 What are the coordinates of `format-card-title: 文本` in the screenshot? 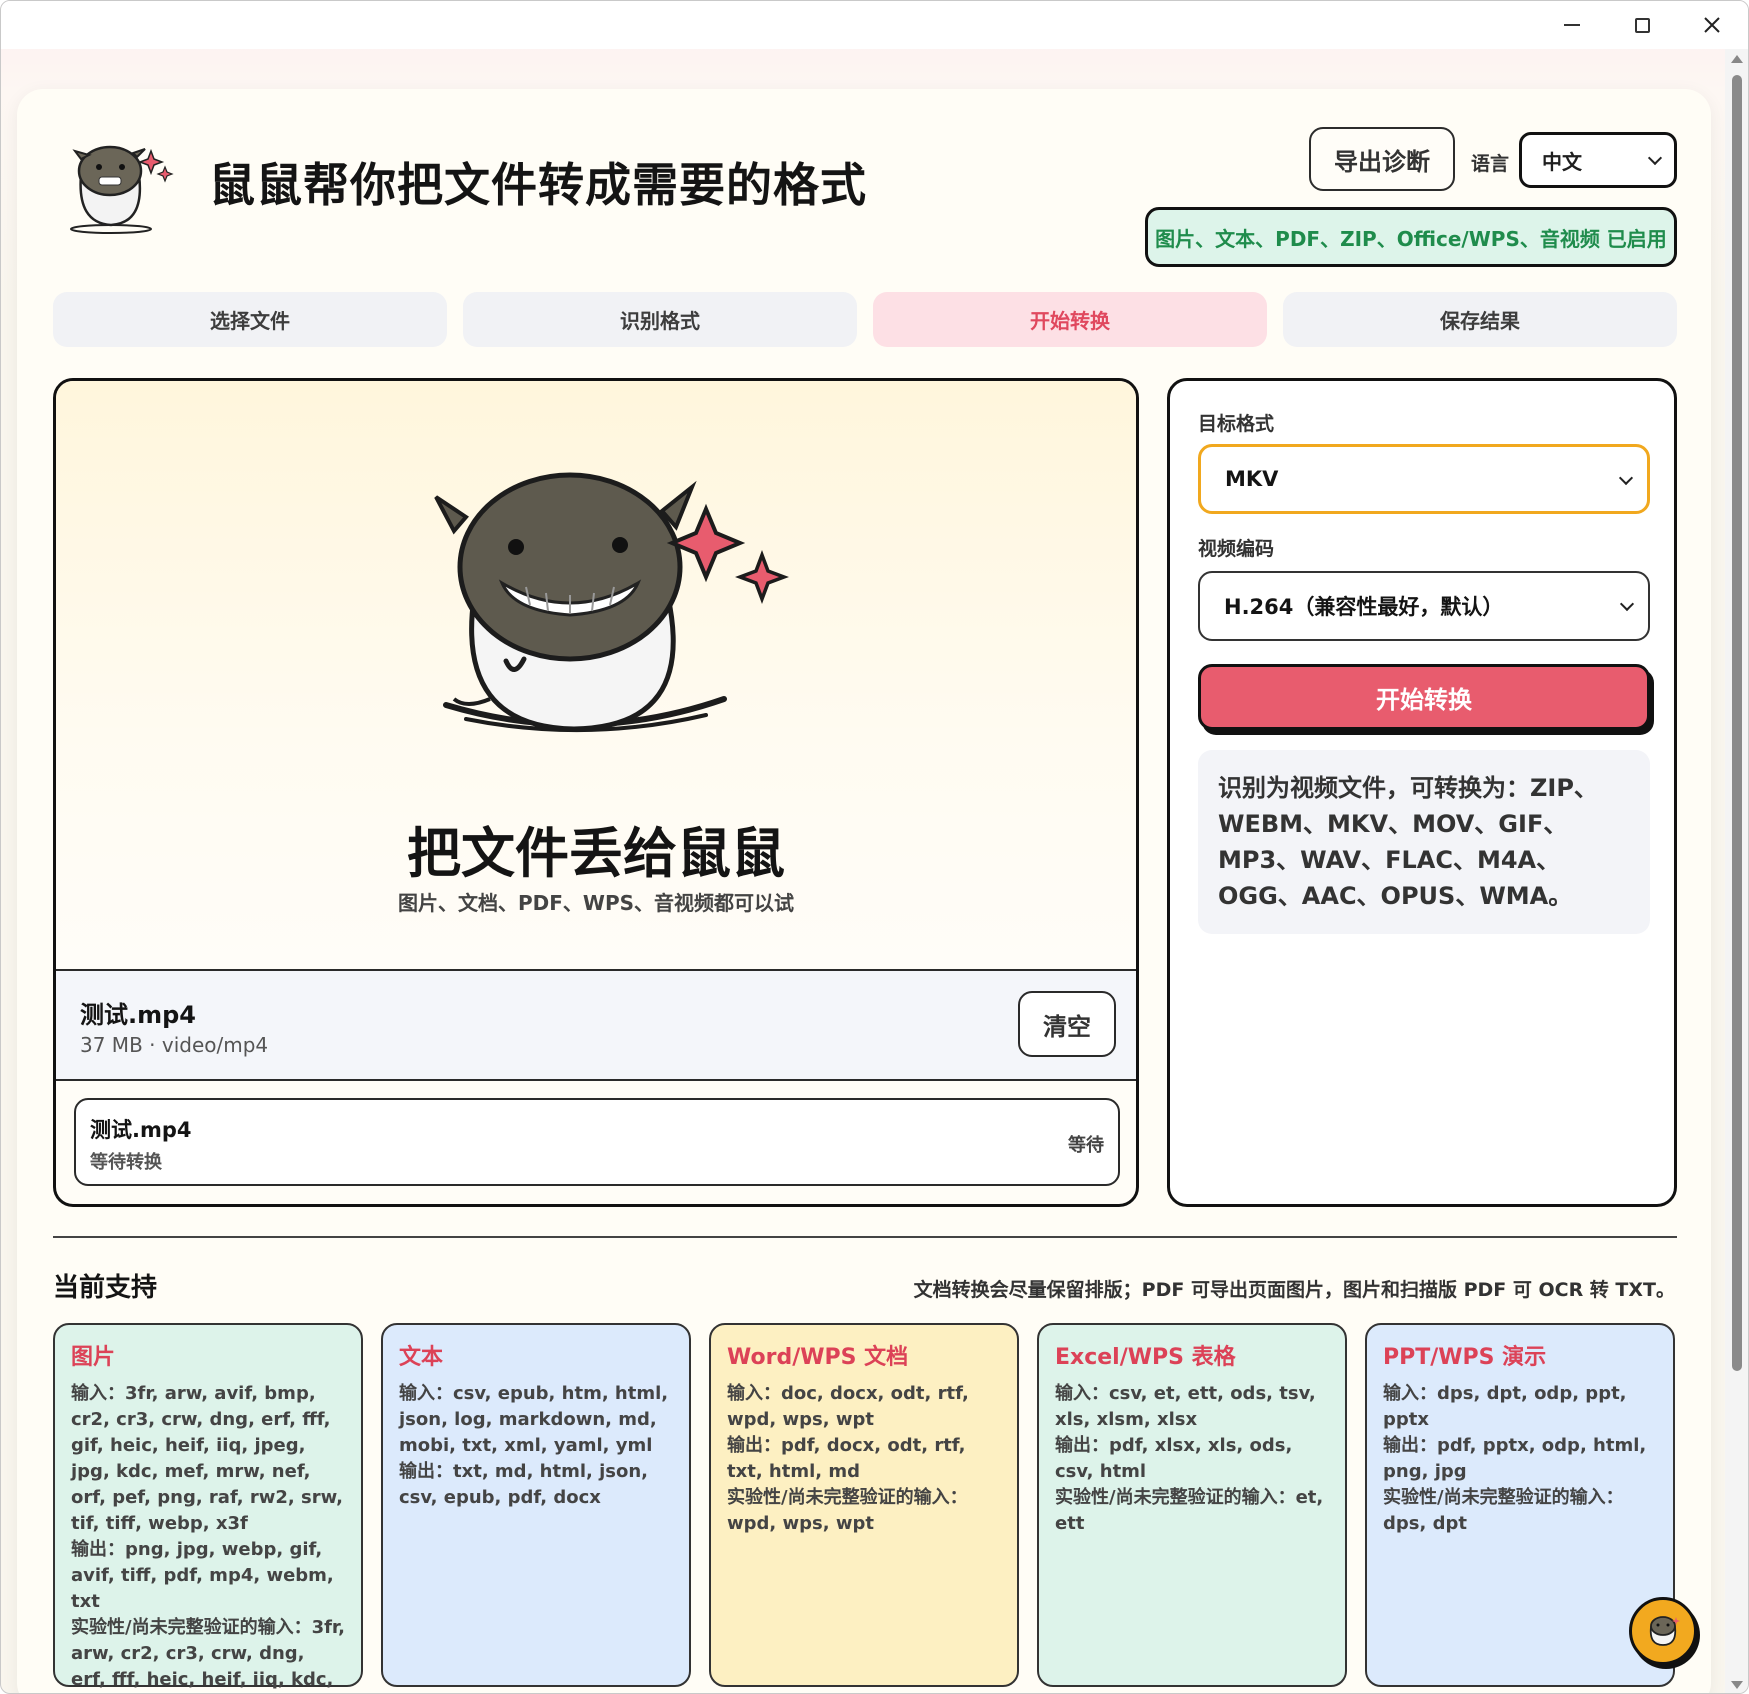 It's located at (421, 1357).